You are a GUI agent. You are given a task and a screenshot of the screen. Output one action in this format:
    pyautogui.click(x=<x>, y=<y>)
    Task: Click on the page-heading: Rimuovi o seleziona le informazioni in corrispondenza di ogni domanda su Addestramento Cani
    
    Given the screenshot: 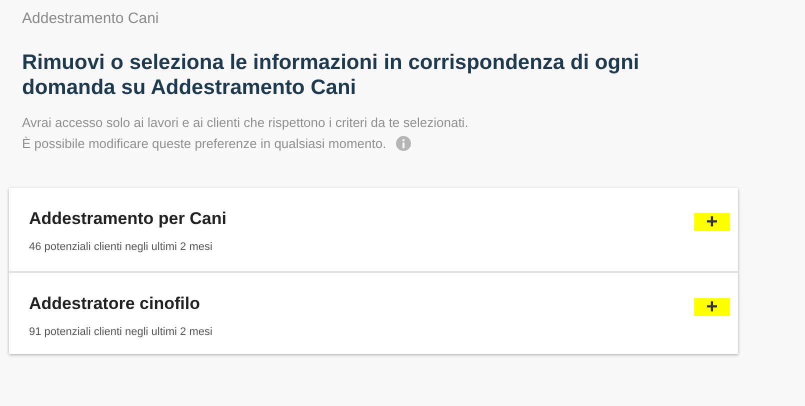 What is the action you would take?
    pyautogui.click(x=331, y=75)
    